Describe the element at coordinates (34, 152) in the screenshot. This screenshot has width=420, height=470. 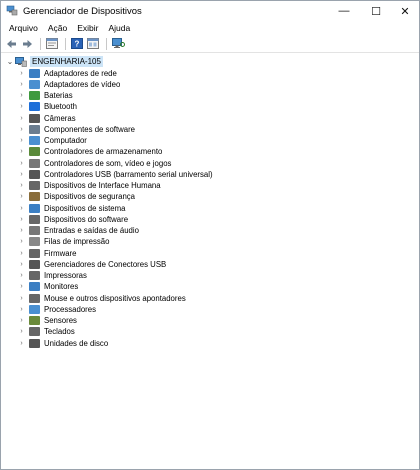
I see `storage-controller-icon` at that location.